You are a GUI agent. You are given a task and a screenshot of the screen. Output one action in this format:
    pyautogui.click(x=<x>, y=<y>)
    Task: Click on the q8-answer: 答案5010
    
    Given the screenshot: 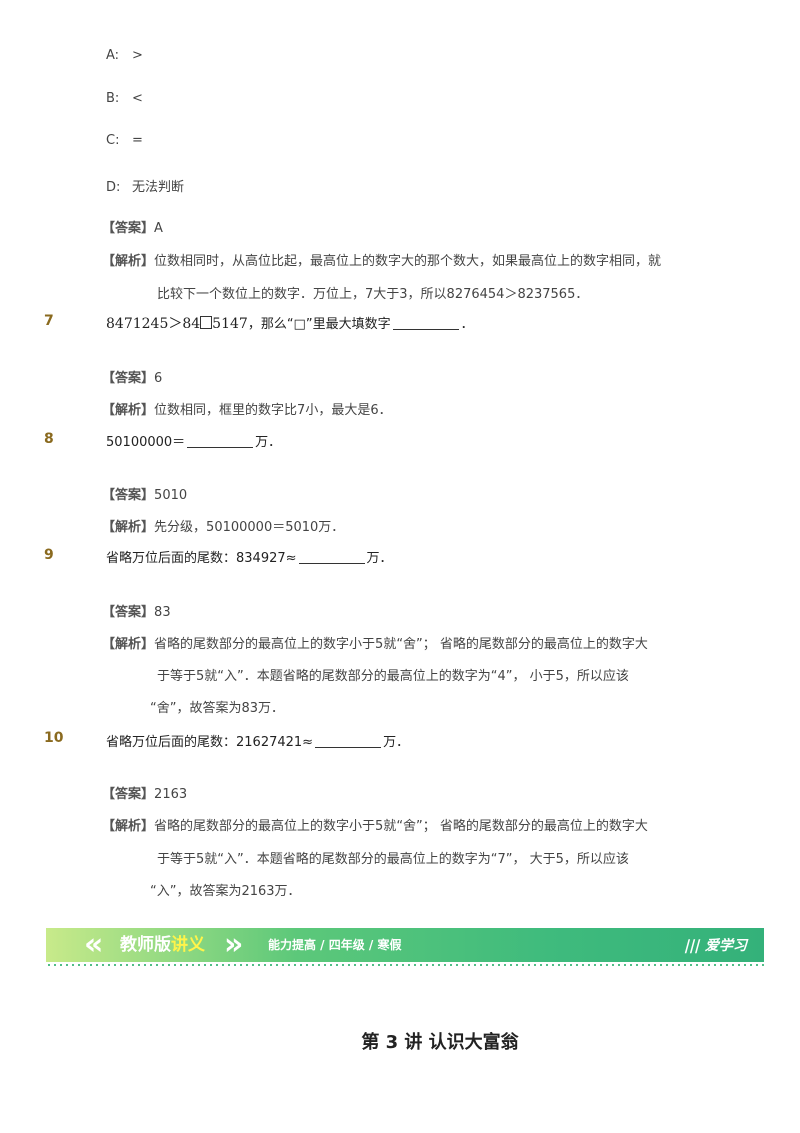 What is the action you would take?
    pyautogui.click(x=144, y=493)
    